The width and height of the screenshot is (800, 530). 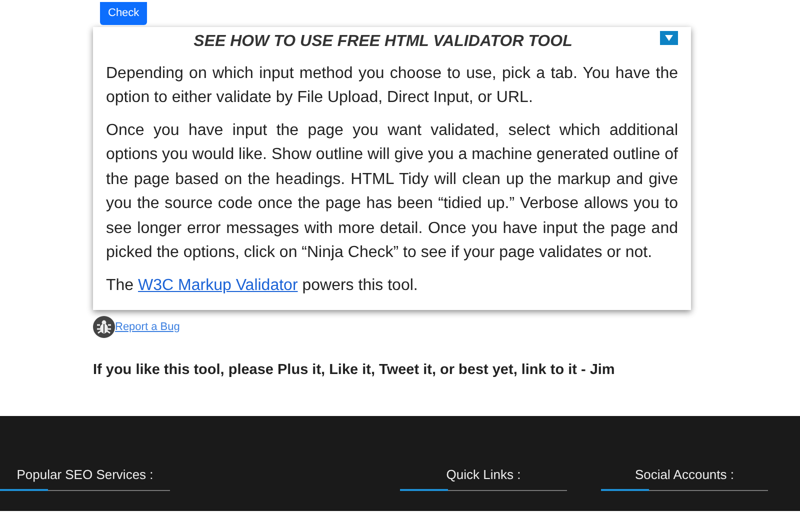 I want to click on bug-icon, so click(x=104, y=327).